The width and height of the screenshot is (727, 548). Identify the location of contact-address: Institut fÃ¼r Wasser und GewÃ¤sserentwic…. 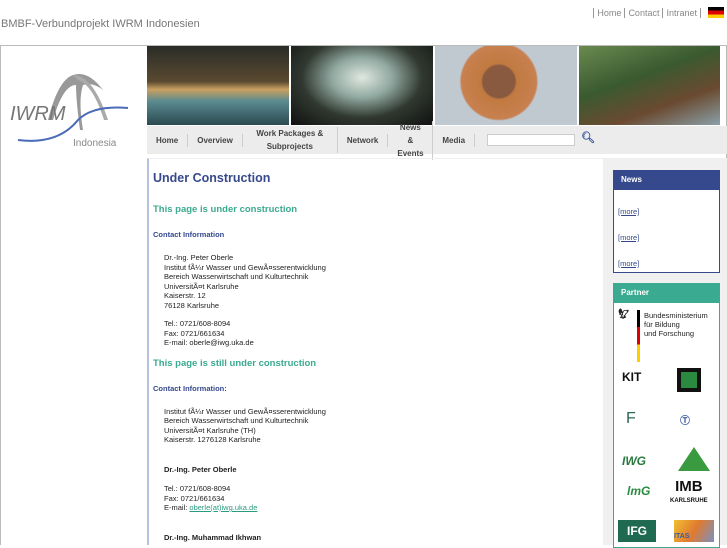
(378, 426).